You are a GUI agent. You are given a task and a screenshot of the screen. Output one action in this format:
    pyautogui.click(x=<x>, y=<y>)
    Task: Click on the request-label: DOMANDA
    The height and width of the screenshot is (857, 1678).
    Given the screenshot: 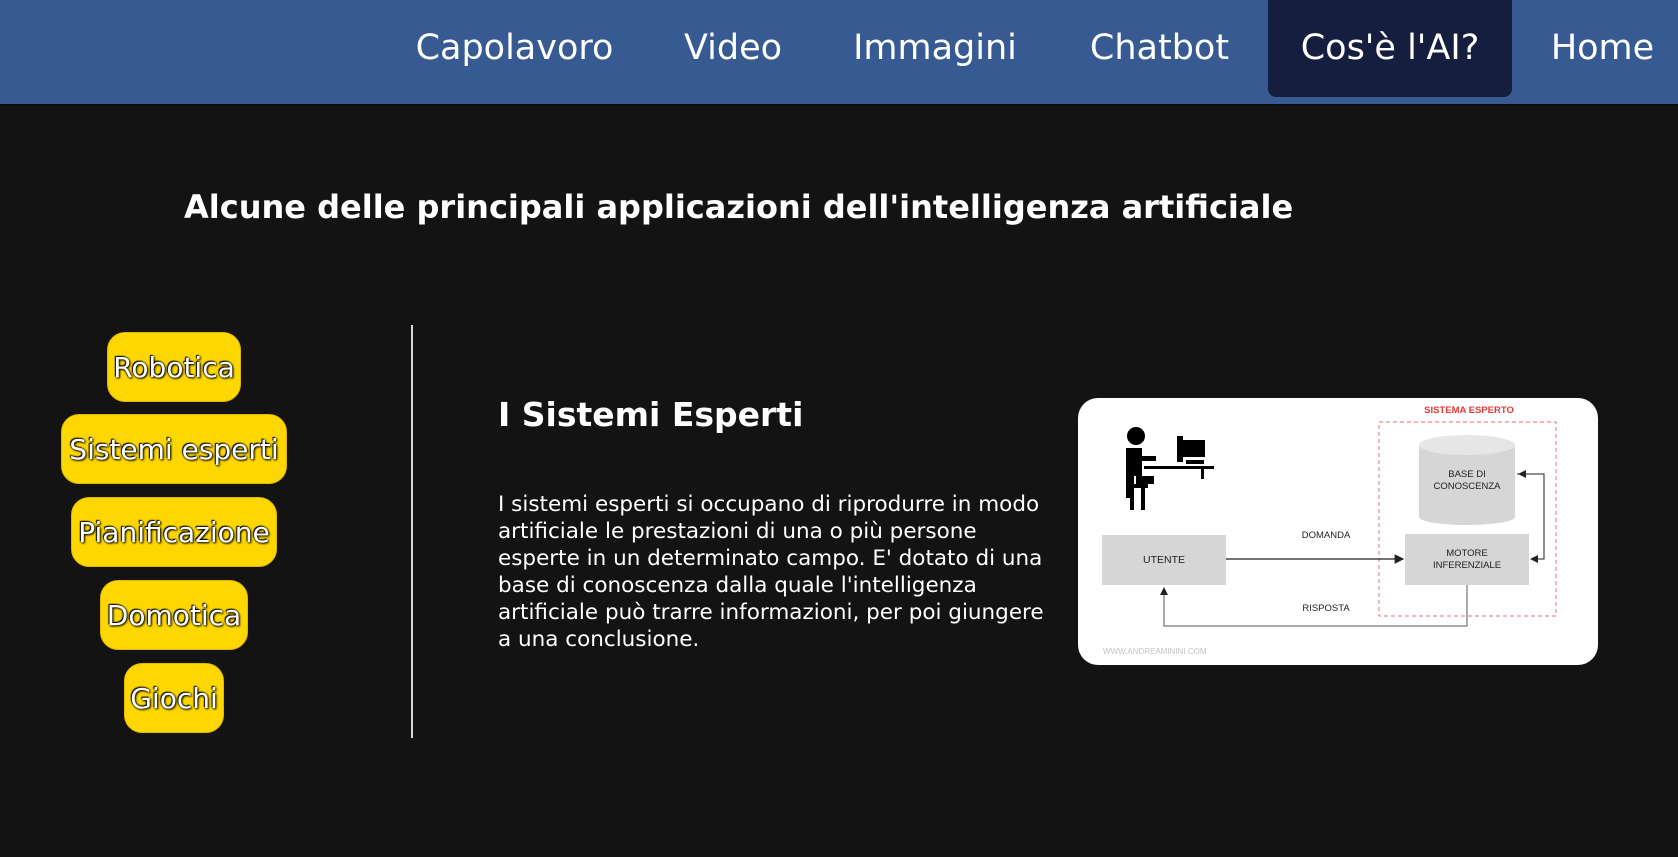 What is the action you would take?
    pyautogui.click(x=1326, y=535)
    